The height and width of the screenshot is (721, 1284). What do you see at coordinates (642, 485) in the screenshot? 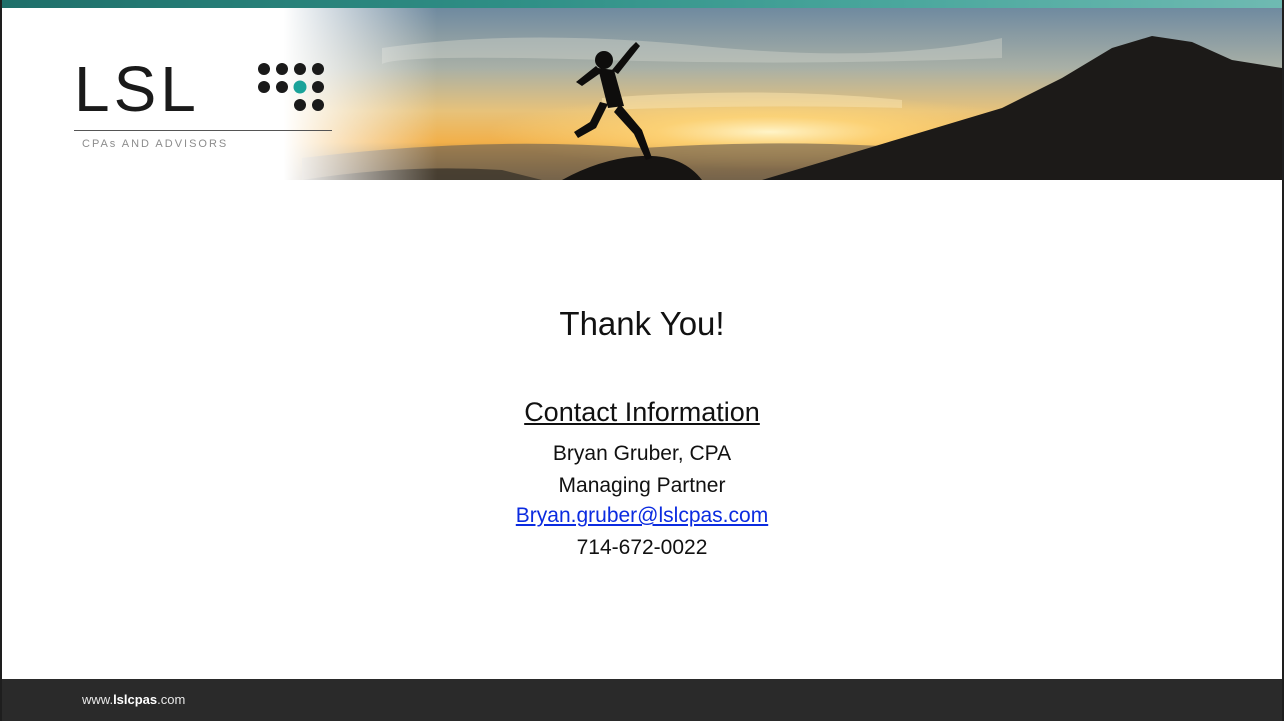
I see `contact-title: Managing Partner` at bounding box center [642, 485].